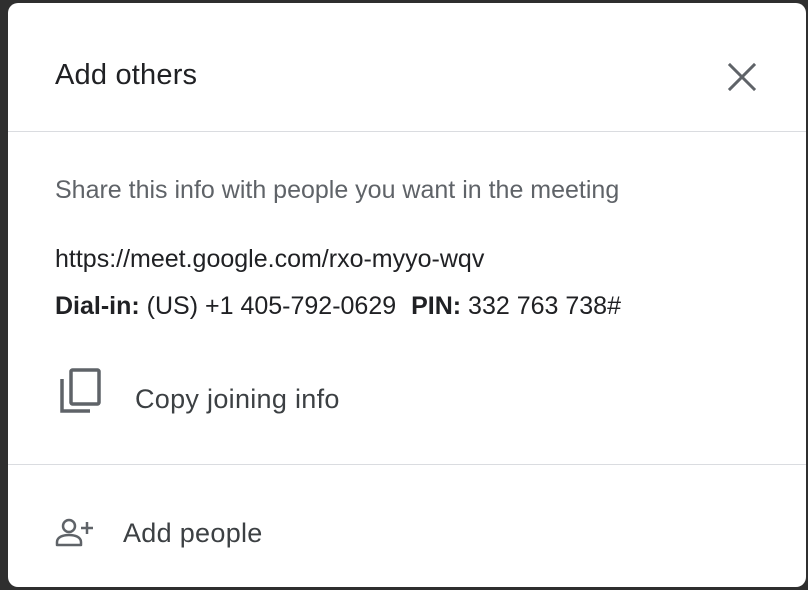  What do you see at coordinates (126, 75) in the screenshot?
I see `dialog-title: Add others` at bounding box center [126, 75].